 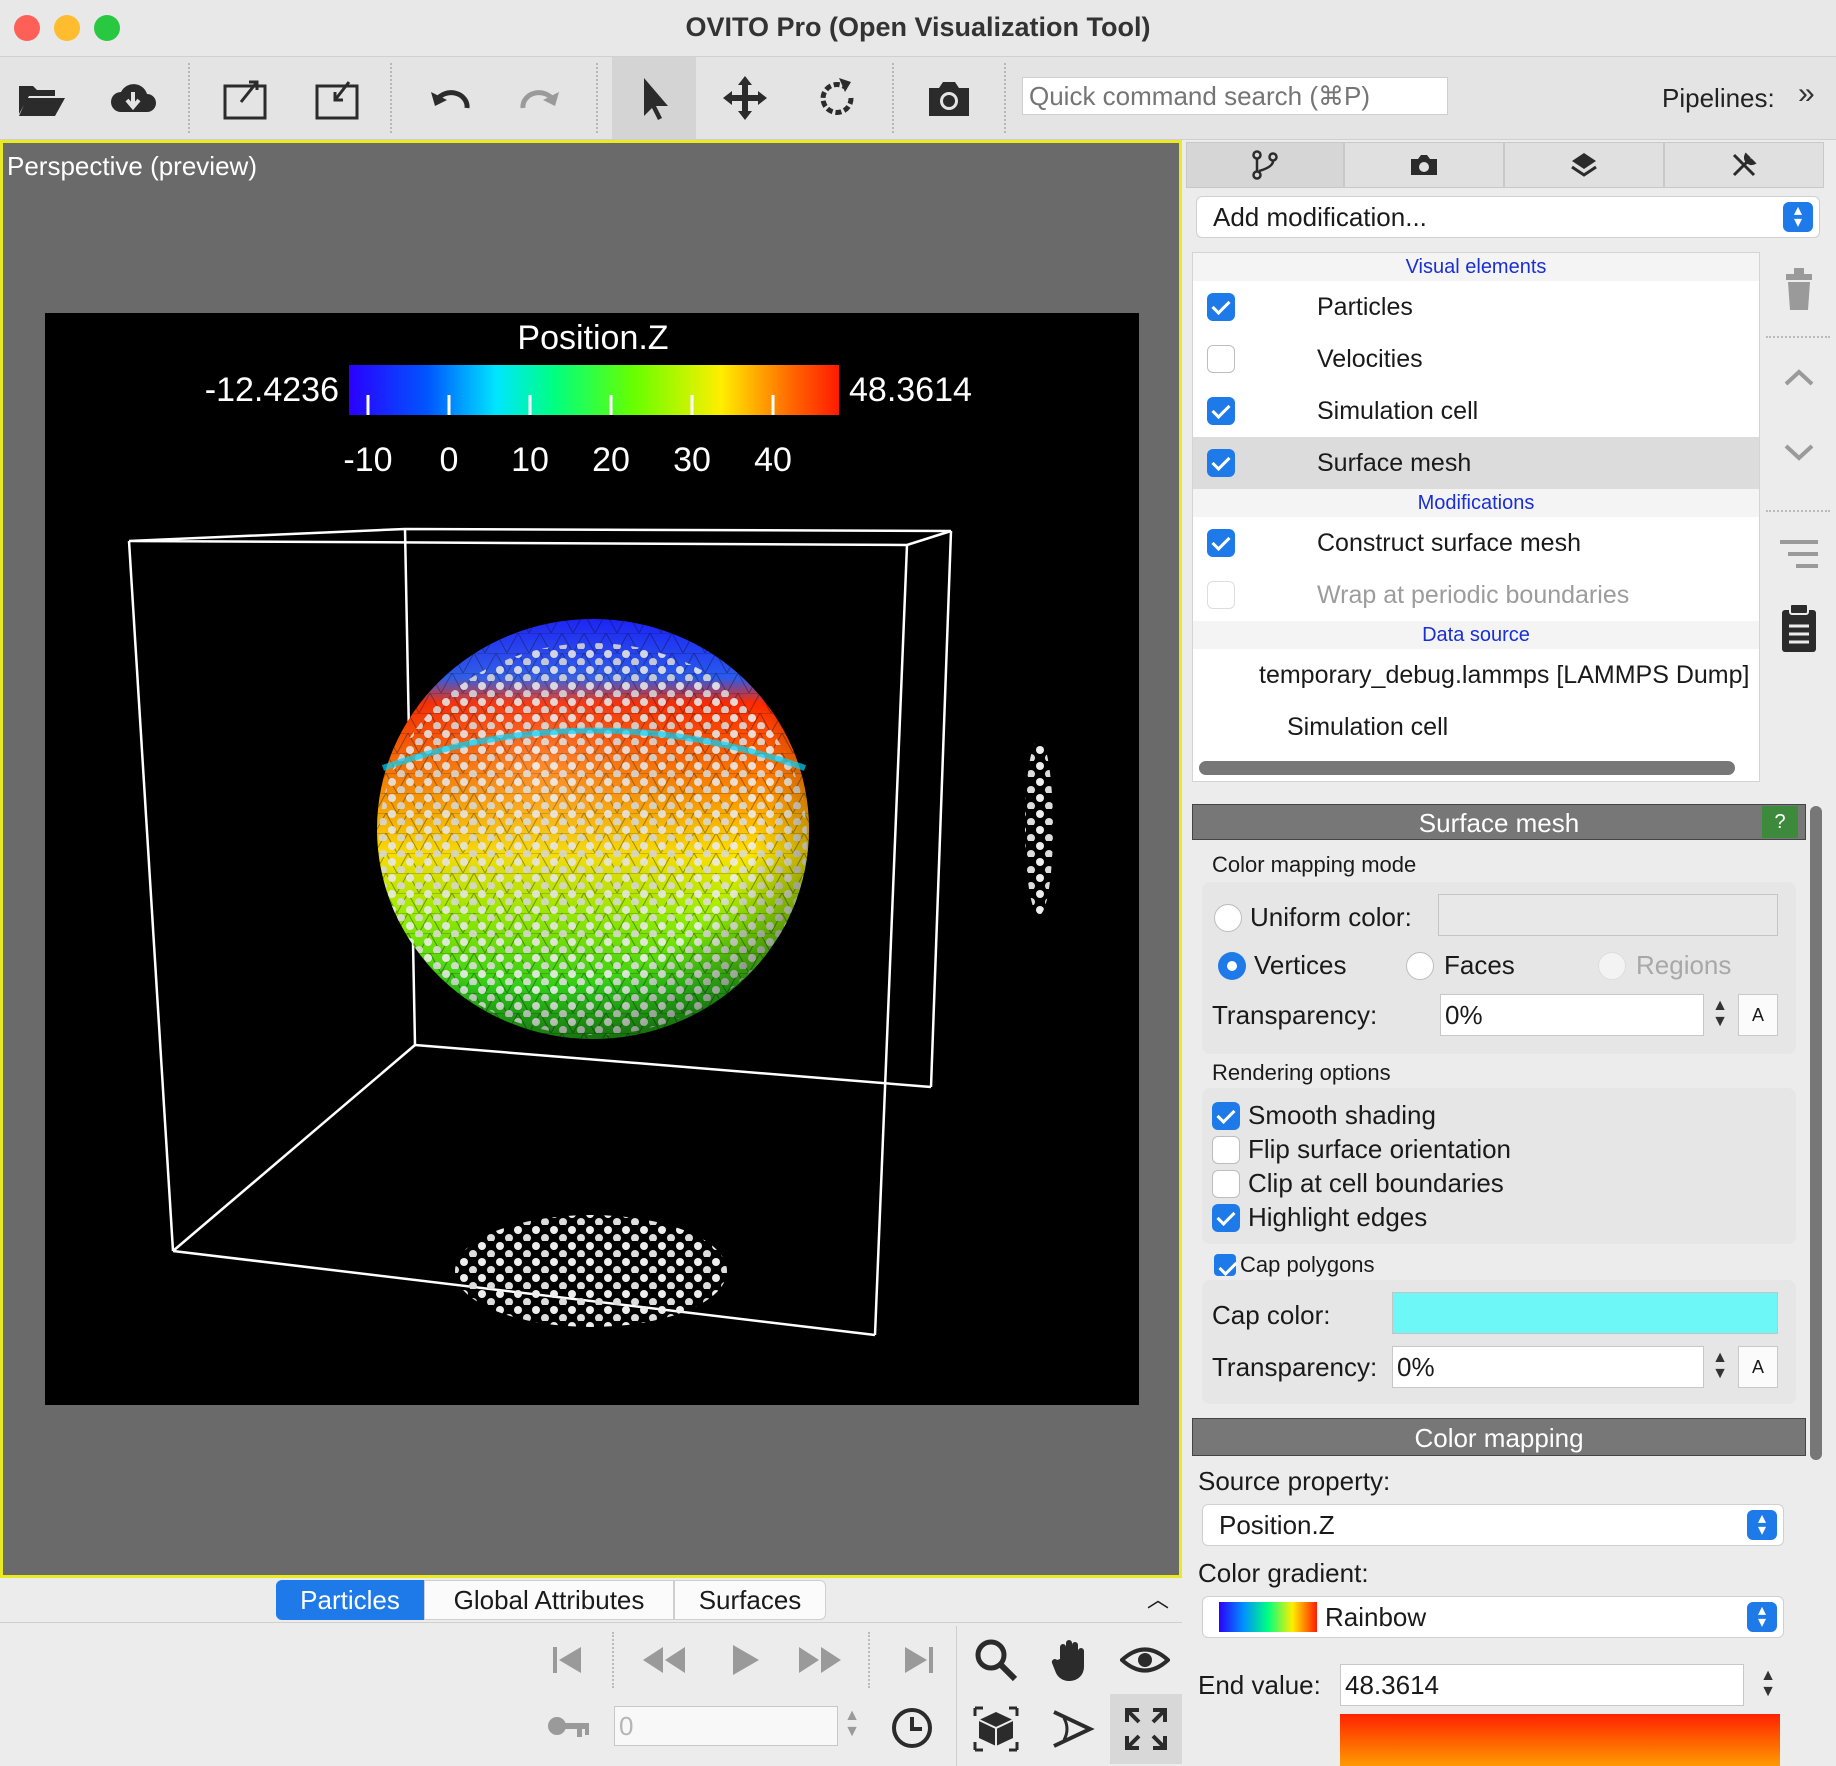 I want to click on tab-pipeline, so click(x=1265, y=165).